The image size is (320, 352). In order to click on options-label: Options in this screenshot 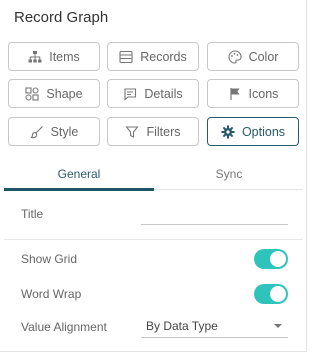, I will do `click(263, 131)`.